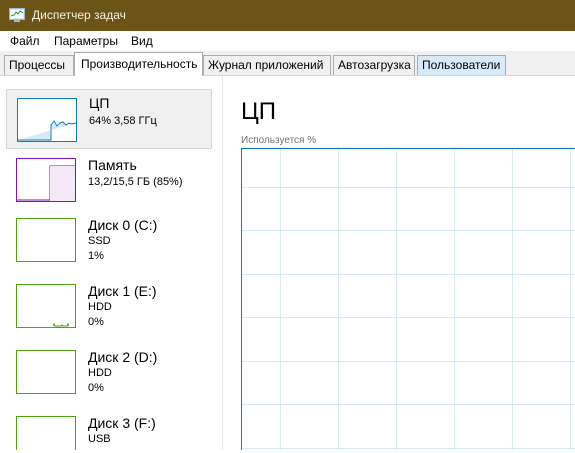 The width and height of the screenshot is (575, 453). Describe the element at coordinates (46, 372) in the screenshot. I see `disk-2-mini-graph` at that location.